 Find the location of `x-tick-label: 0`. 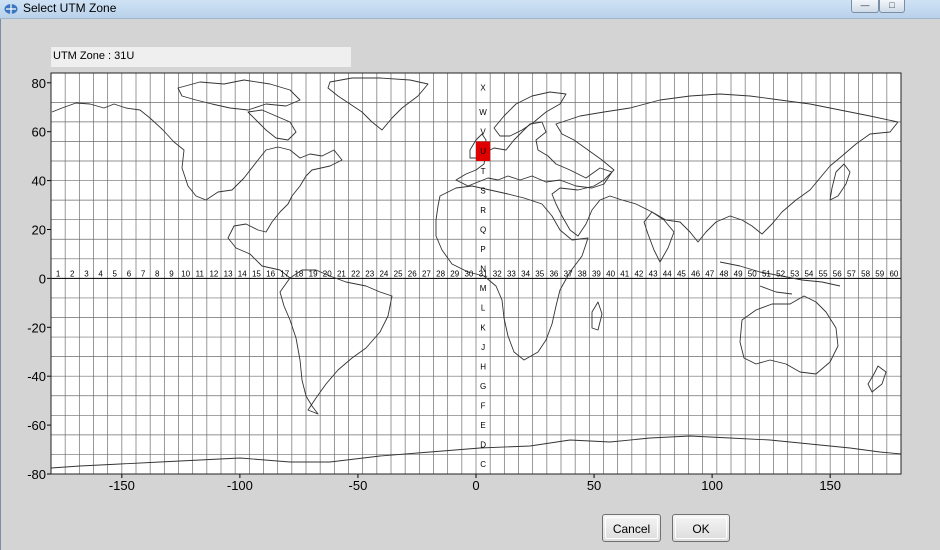

x-tick-label: 0 is located at coordinates (475, 485).